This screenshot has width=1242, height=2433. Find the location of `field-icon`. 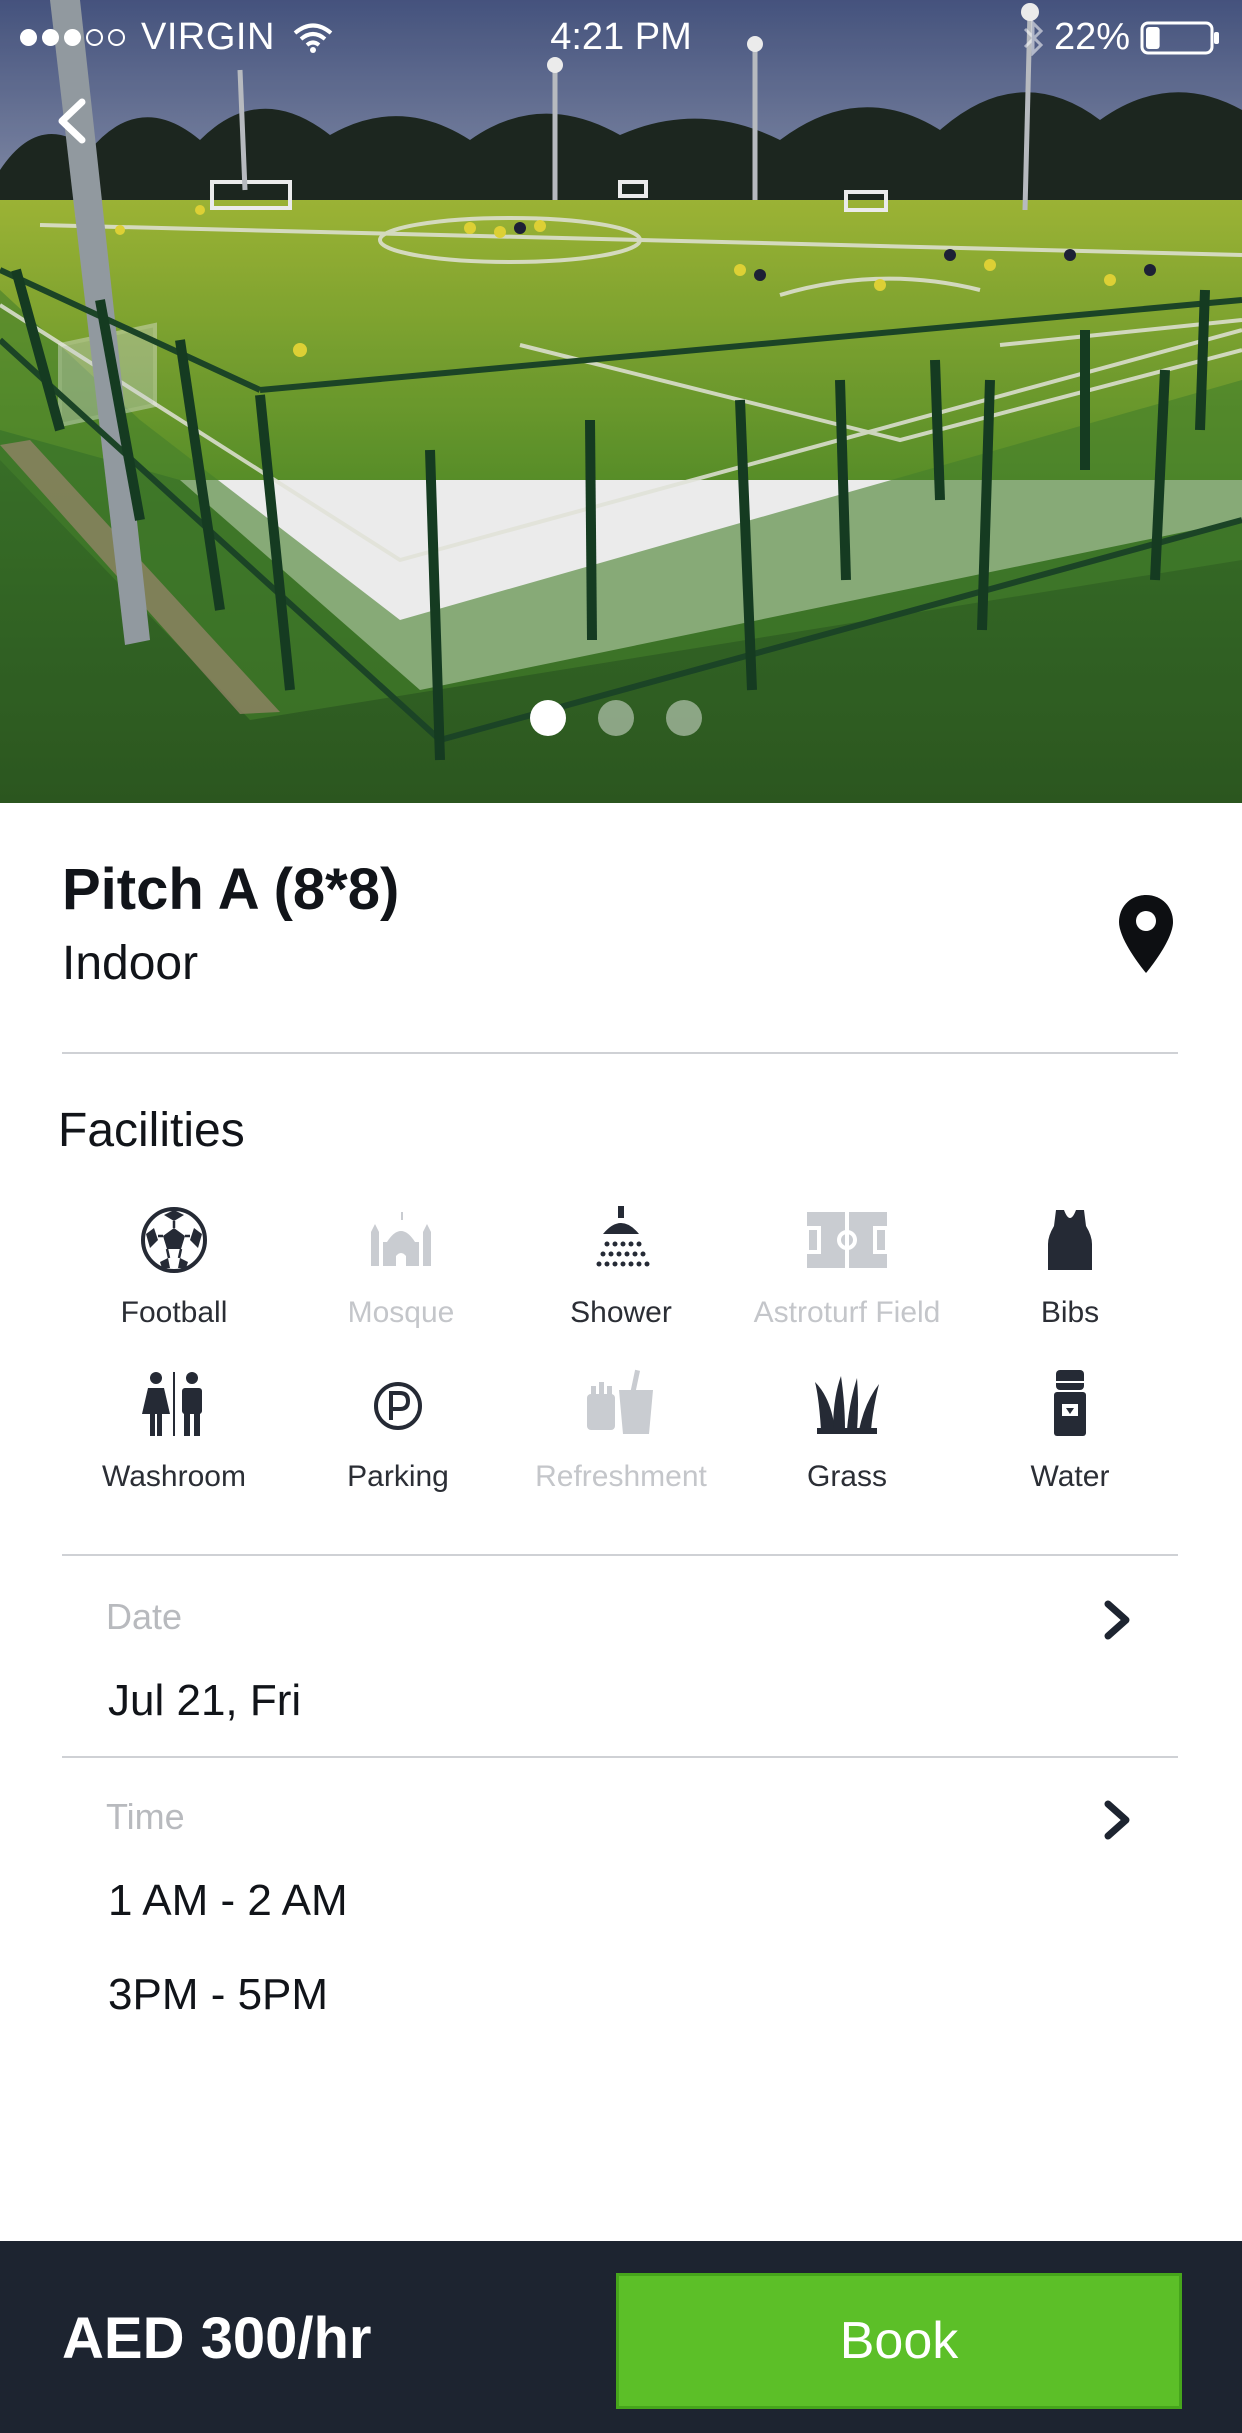

field-icon is located at coordinates (847, 1240).